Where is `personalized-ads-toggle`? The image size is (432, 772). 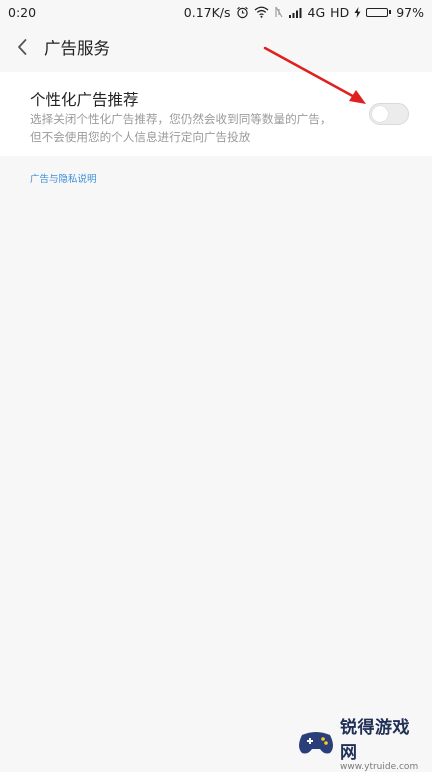 personalized-ads-toggle is located at coordinates (389, 114).